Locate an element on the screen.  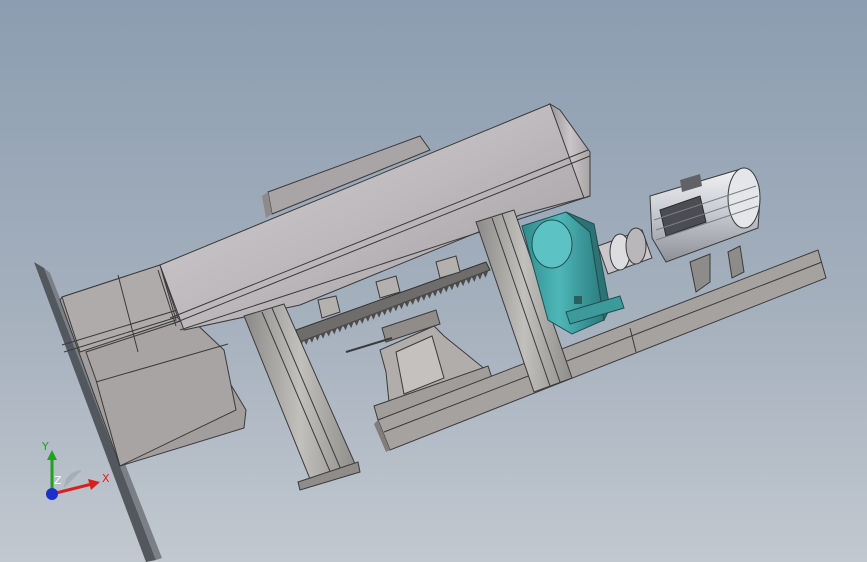
x-axis-label: X is located at coordinates (106, 478).